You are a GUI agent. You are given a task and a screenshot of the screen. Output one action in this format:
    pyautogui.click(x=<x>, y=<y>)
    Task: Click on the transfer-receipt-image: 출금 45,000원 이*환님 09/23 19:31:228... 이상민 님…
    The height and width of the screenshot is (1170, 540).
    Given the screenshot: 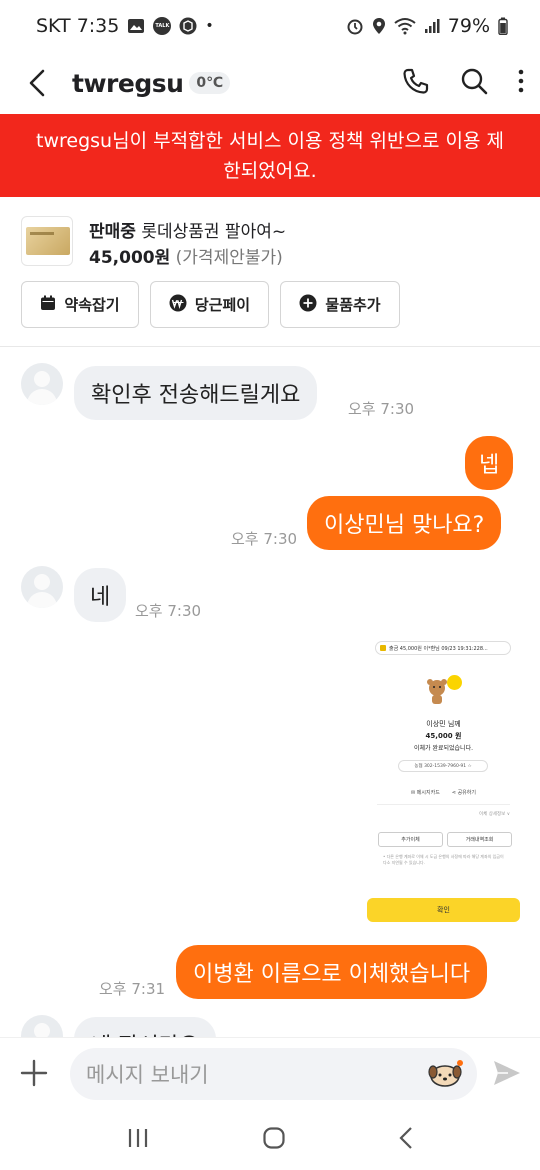 What is the action you would take?
    pyautogui.click(x=443, y=786)
    